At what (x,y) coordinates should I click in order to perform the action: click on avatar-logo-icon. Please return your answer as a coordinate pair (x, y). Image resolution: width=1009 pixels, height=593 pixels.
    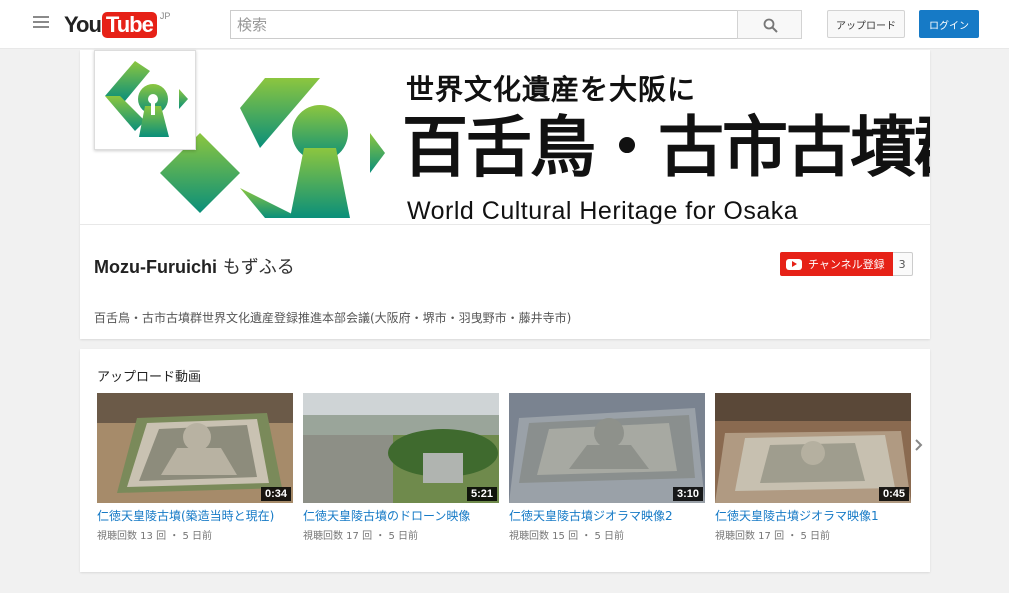
    Looking at the image, I should click on (146, 99).